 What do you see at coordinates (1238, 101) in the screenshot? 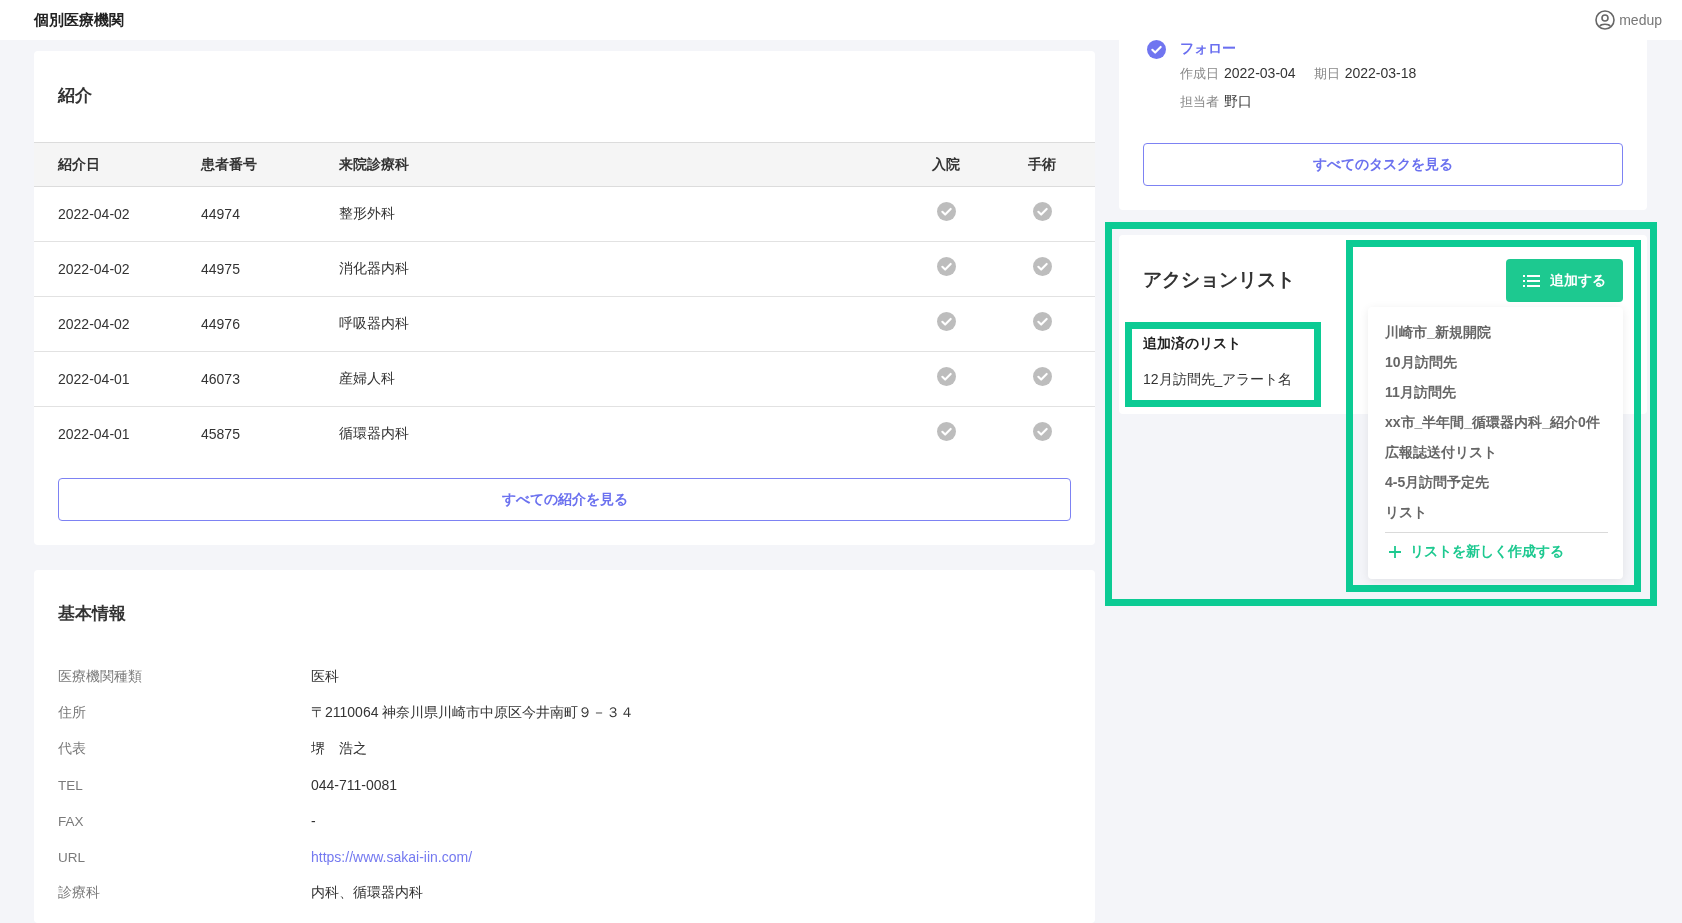
I see `meta-value: 野口` at bounding box center [1238, 101].